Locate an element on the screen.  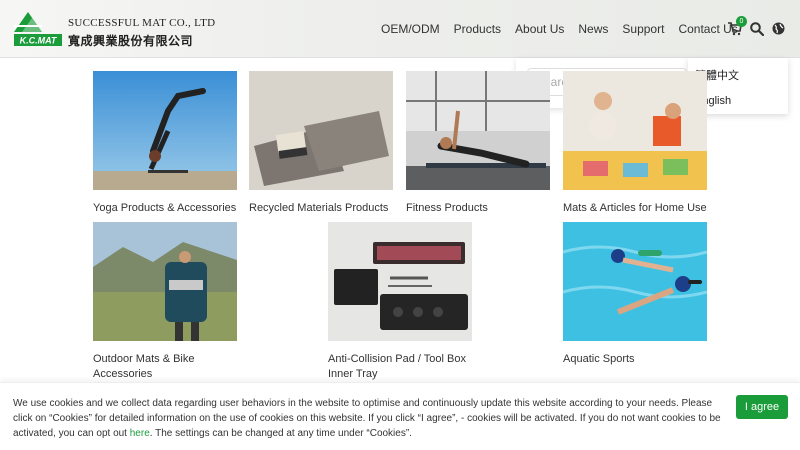
product-card-anti-collision: Anti-Collision Pad / Tool Box Inner Tray is located at coordinates (403, 302).